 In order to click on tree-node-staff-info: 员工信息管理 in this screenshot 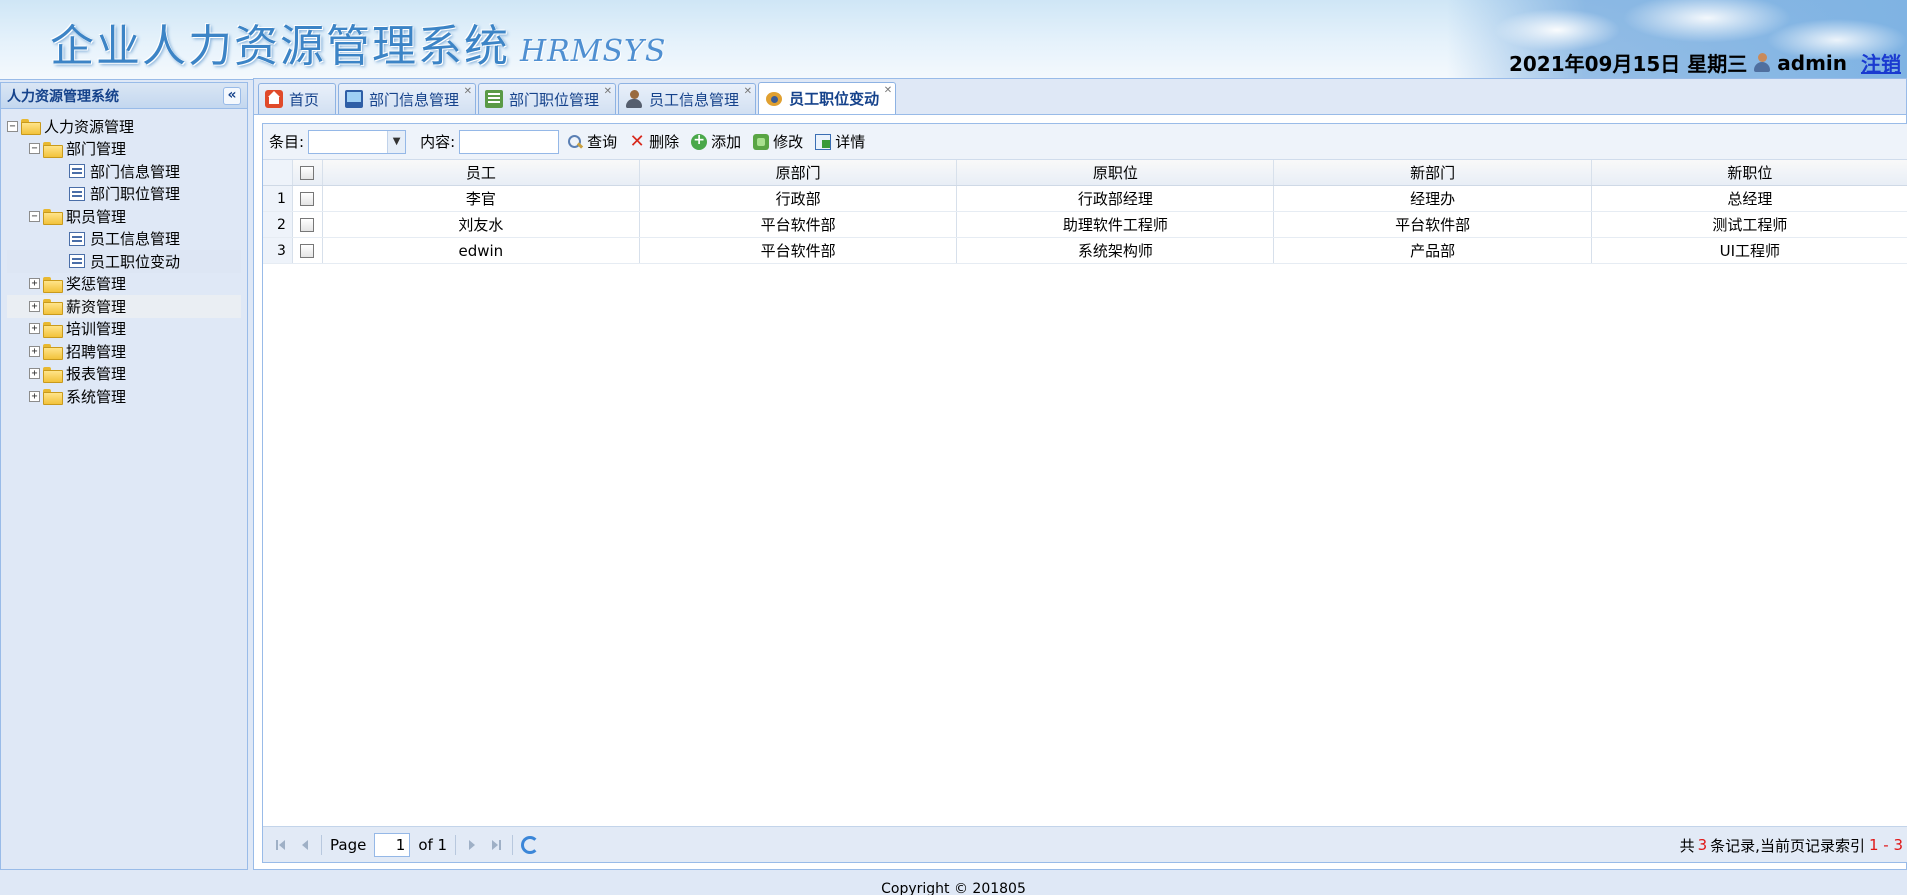, I will do `click(124, 239)`.